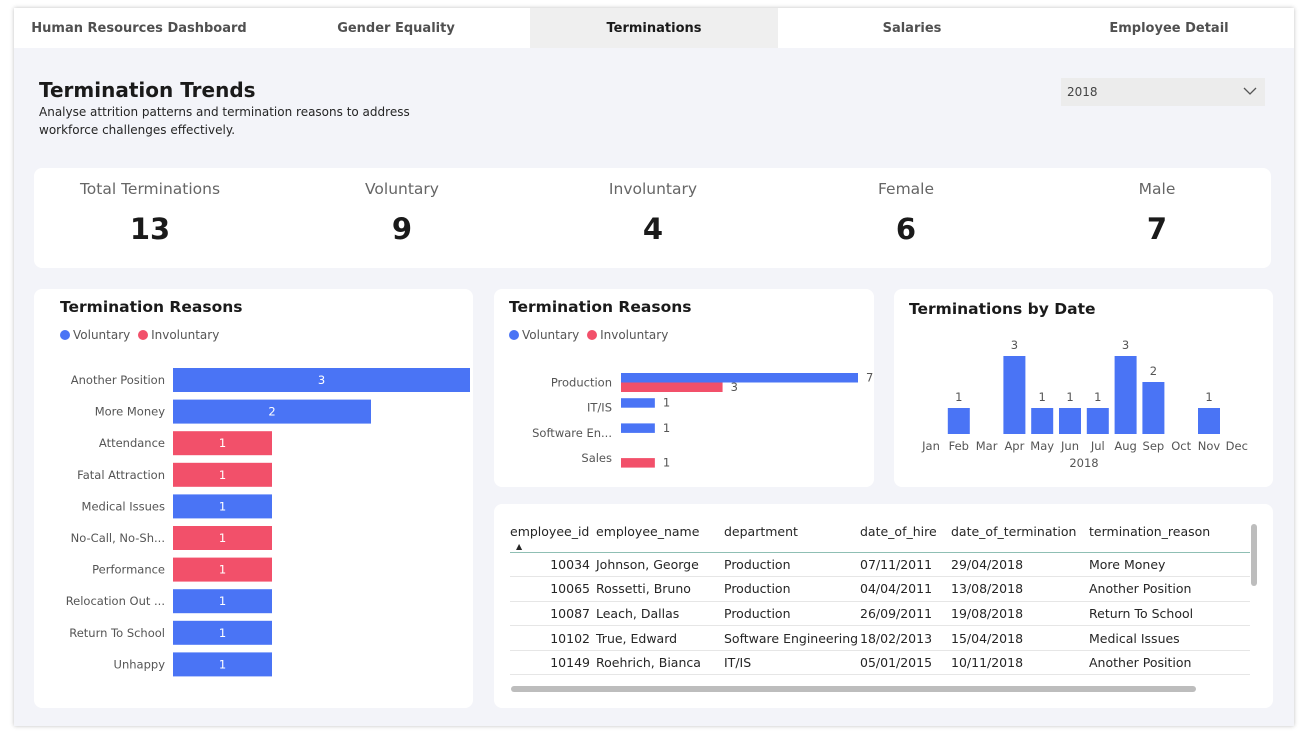  What do you see at coordinates (402, 229) in the screenshot?
I see `kpi-value: 9` at bounding box center [402, 229].